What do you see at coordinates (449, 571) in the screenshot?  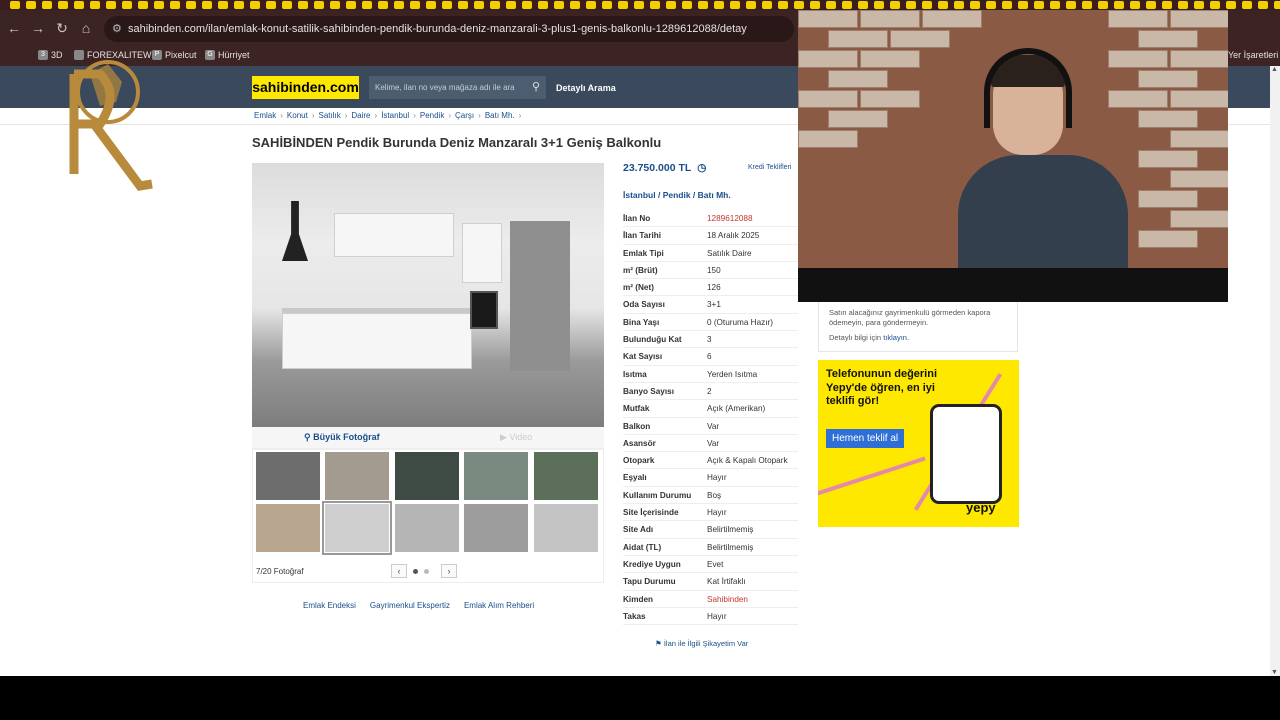 I see `next-page-button: ›` at bounding box center [449, 571].